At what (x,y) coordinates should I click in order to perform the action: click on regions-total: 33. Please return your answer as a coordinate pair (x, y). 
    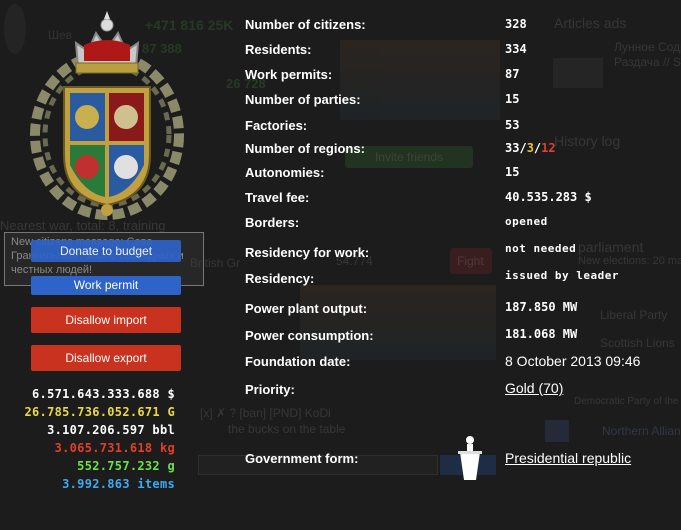
    Looking at the image, I should click on (512, 148).